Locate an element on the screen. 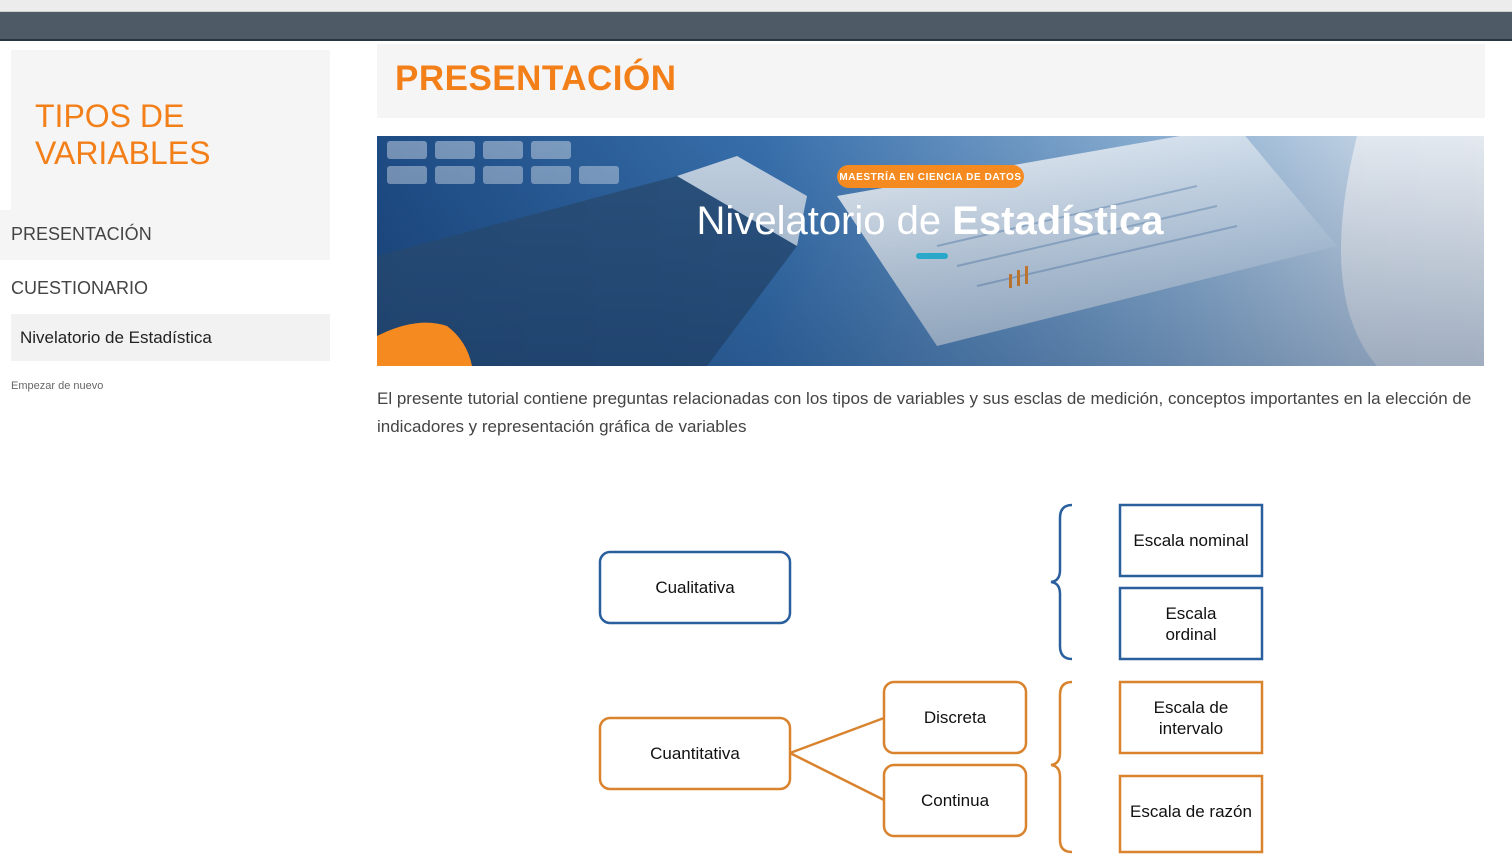 The image size is (1512, 856). label-escala-razon: Escala de razón is located at coordinates (1191, 811).